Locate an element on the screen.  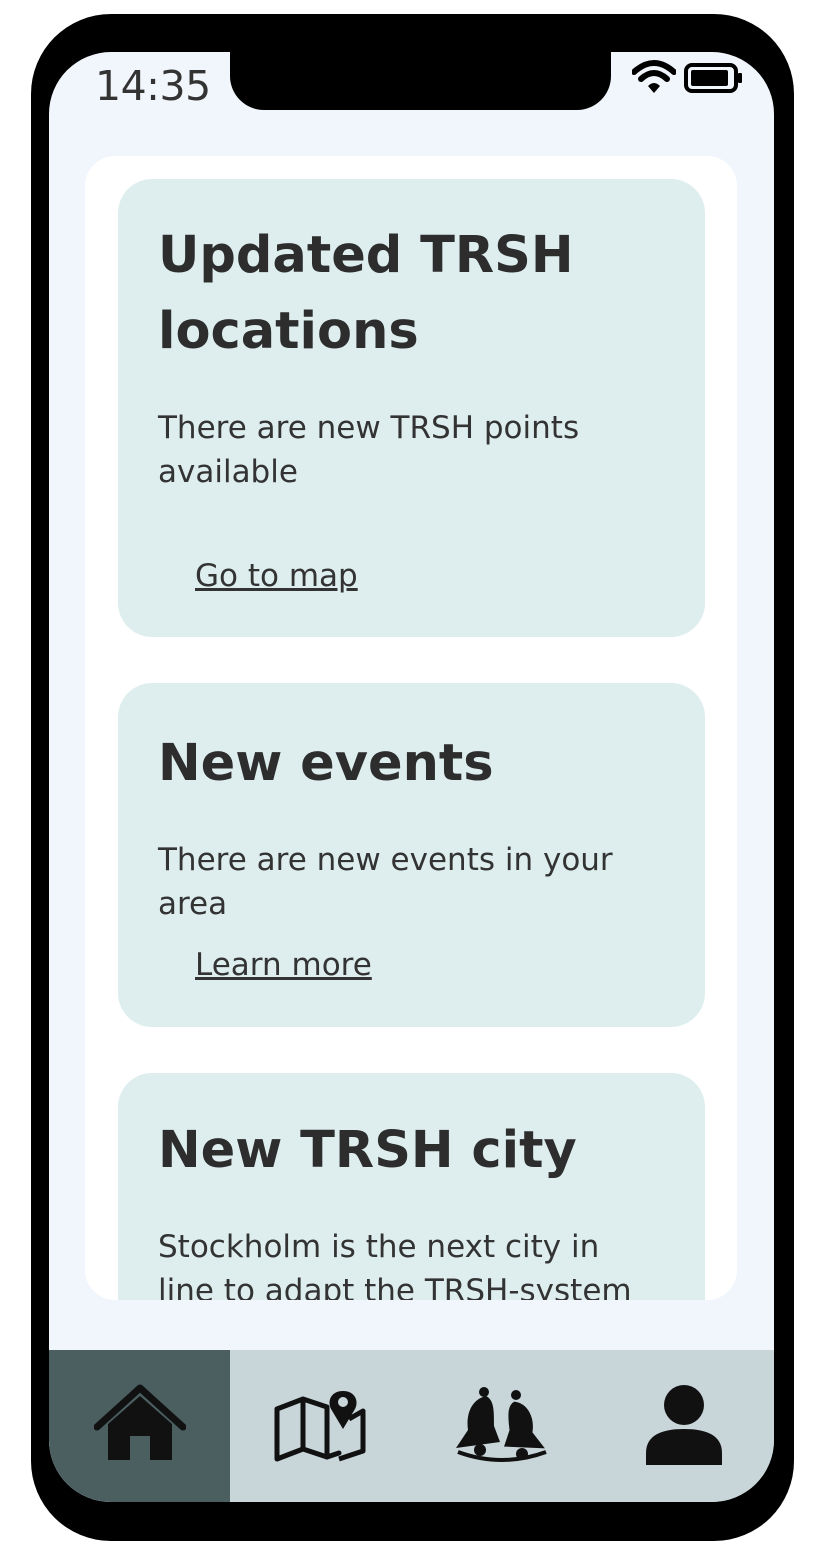
bottom-nav is located at coordinates (411, 1426).